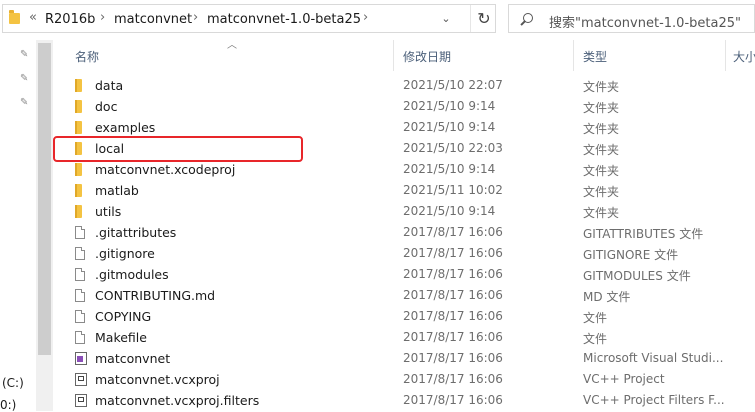 This screenshot has width=755, height=412. Describe the element at coordinates (13, 383) in the screenshot. I see `nav-item-drive-c: (C:)` at that location.